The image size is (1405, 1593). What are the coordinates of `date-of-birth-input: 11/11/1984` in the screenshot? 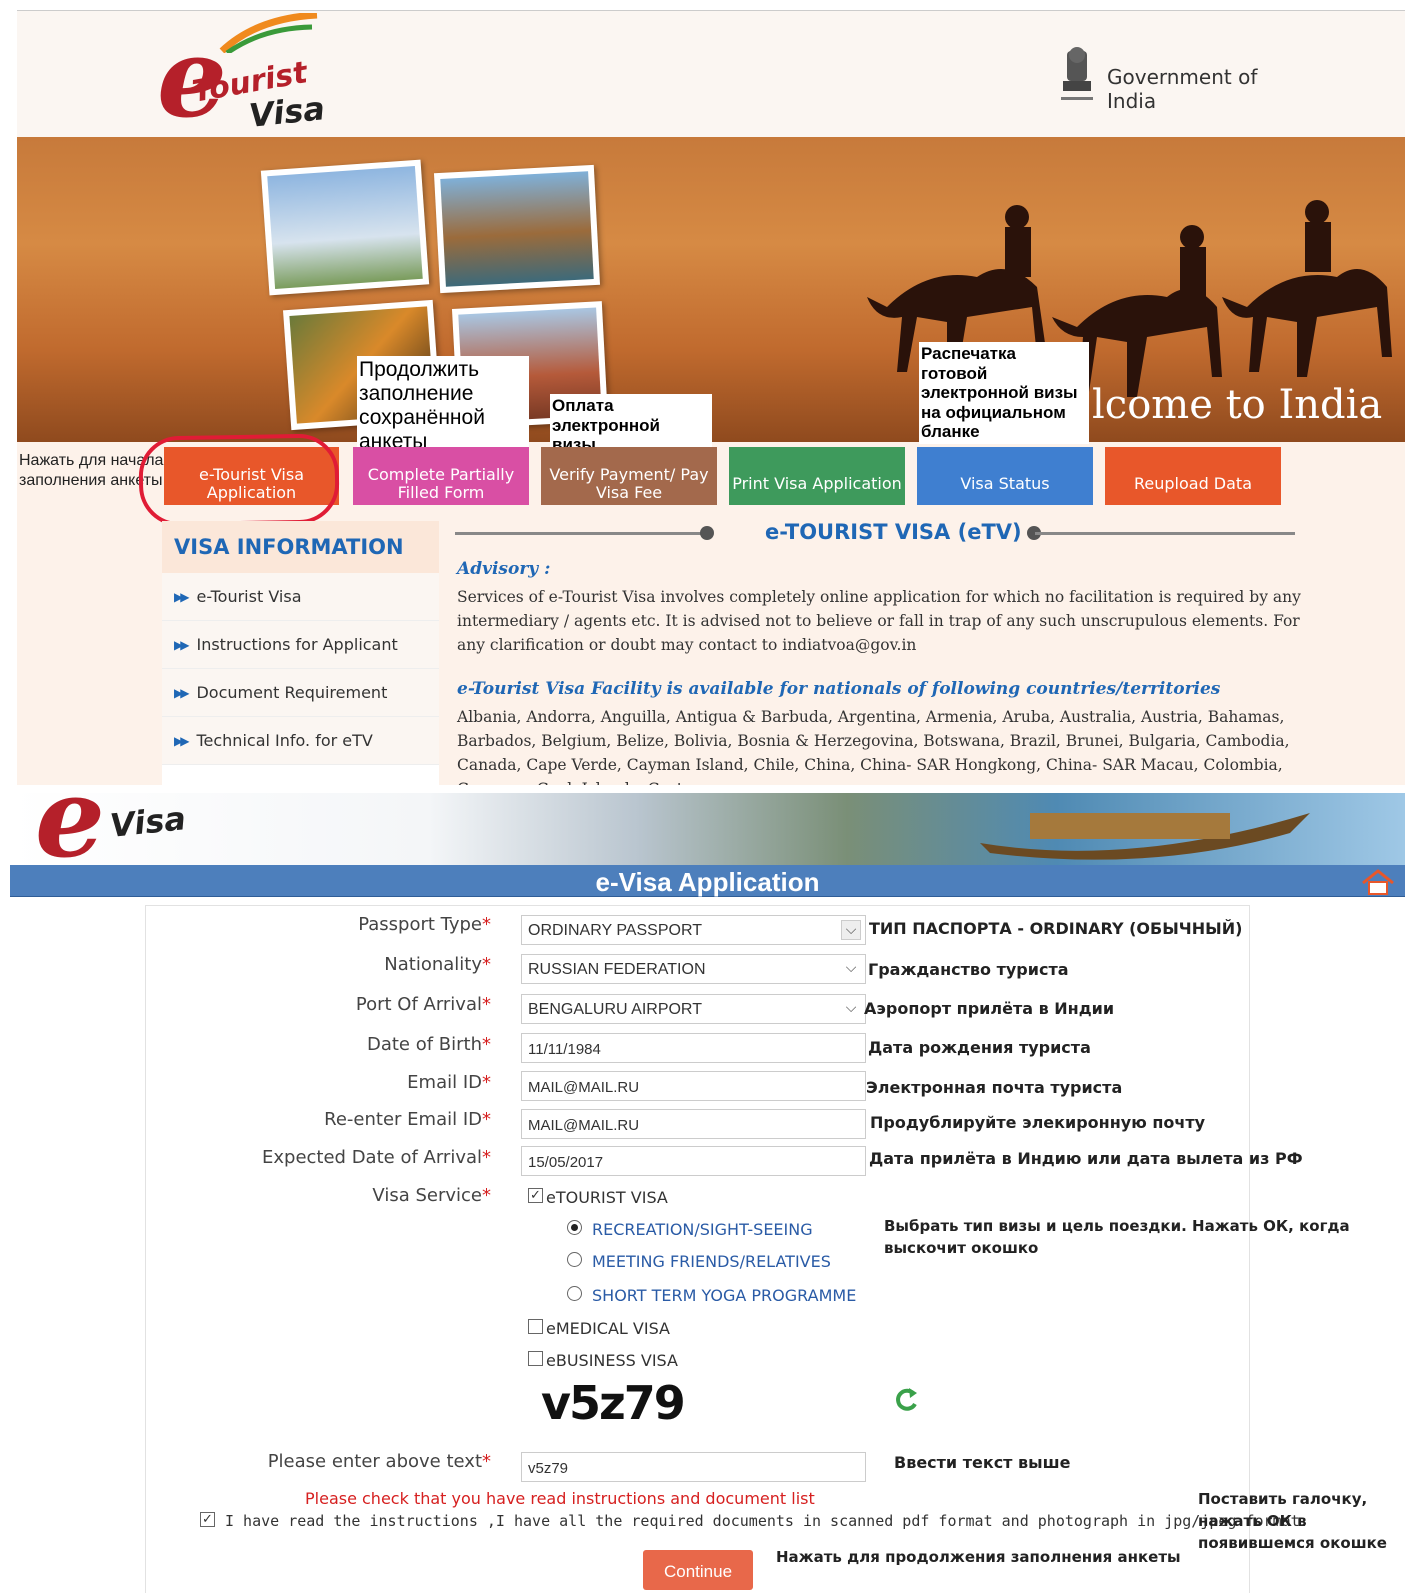 It's located at (693, 1048).